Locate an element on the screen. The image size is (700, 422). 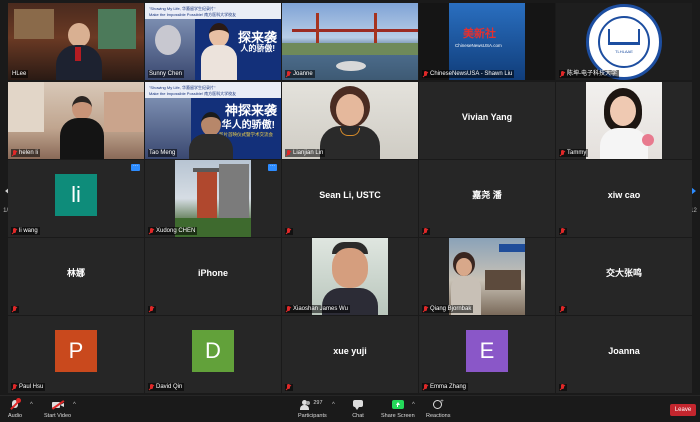
participant-display-name: xiw cao is located at coordinates (624, 194).